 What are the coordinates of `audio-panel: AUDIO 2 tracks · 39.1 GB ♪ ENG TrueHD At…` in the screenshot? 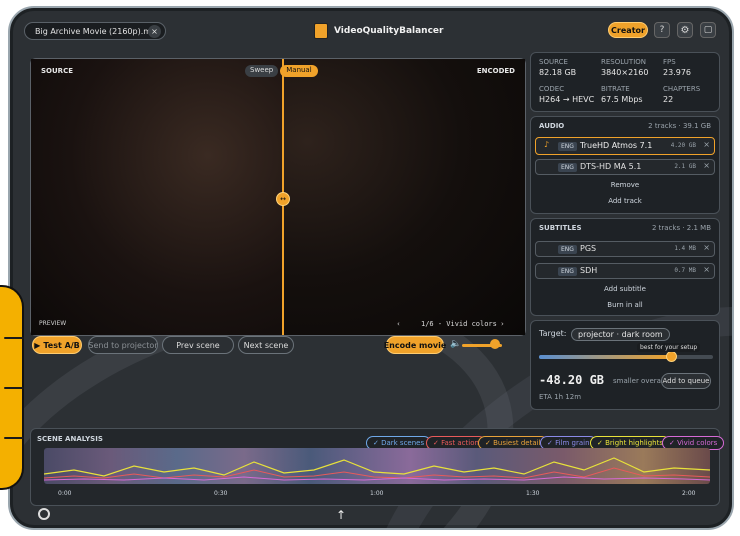 It's located at (625, 165).